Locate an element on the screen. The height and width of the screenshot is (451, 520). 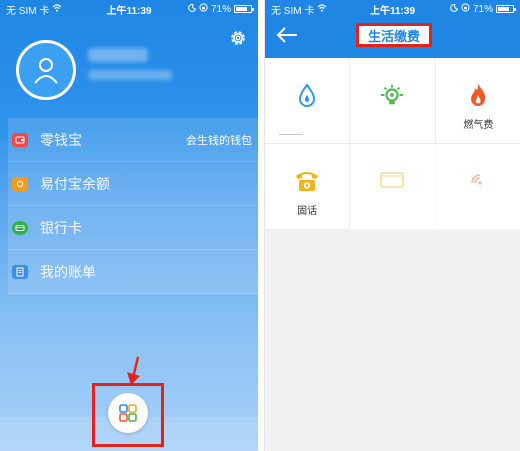
page-title: 生活缴费 is located at coordinates (393, 36).